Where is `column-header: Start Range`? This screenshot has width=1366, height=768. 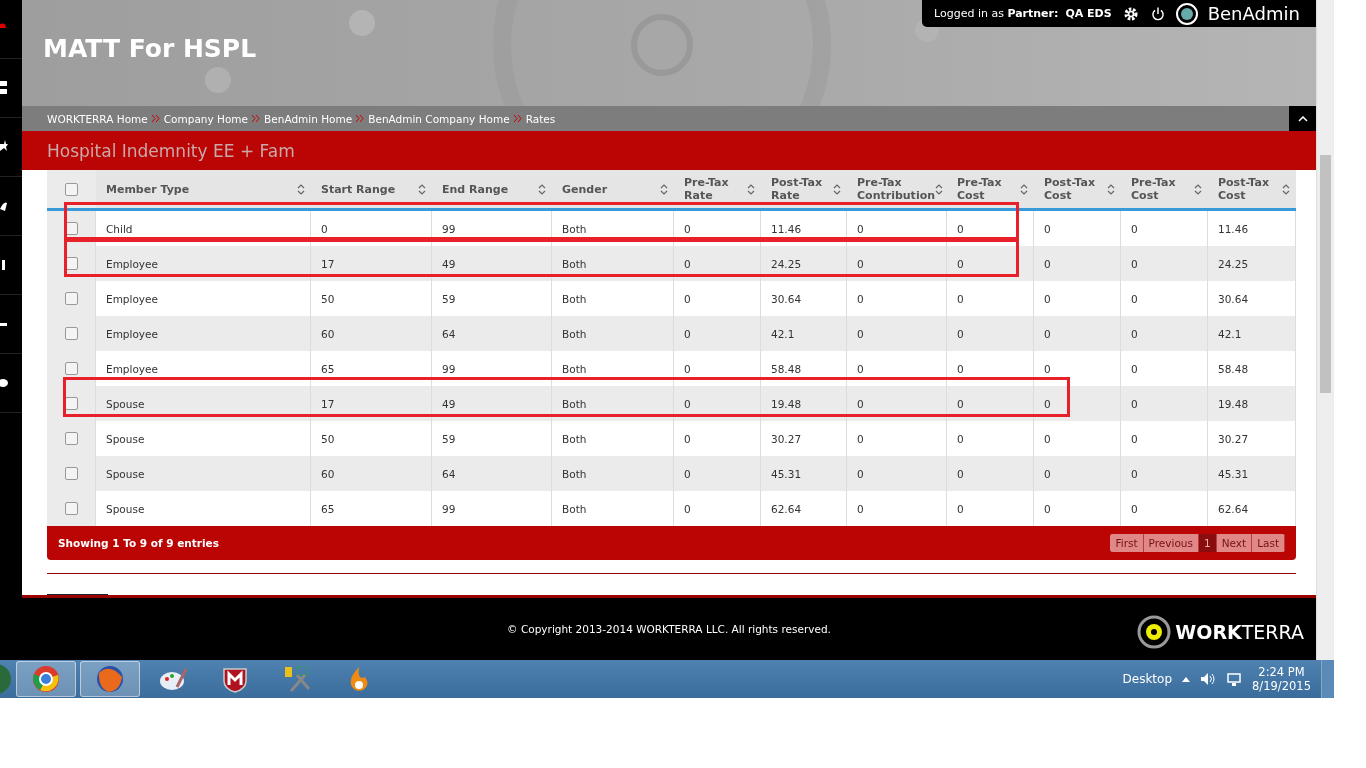
column-header: Start Range is located at coordinates (358, 189).